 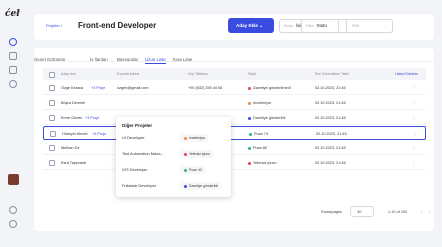 I want to click on filter-label: Filtre, so click(x=310, y=26).